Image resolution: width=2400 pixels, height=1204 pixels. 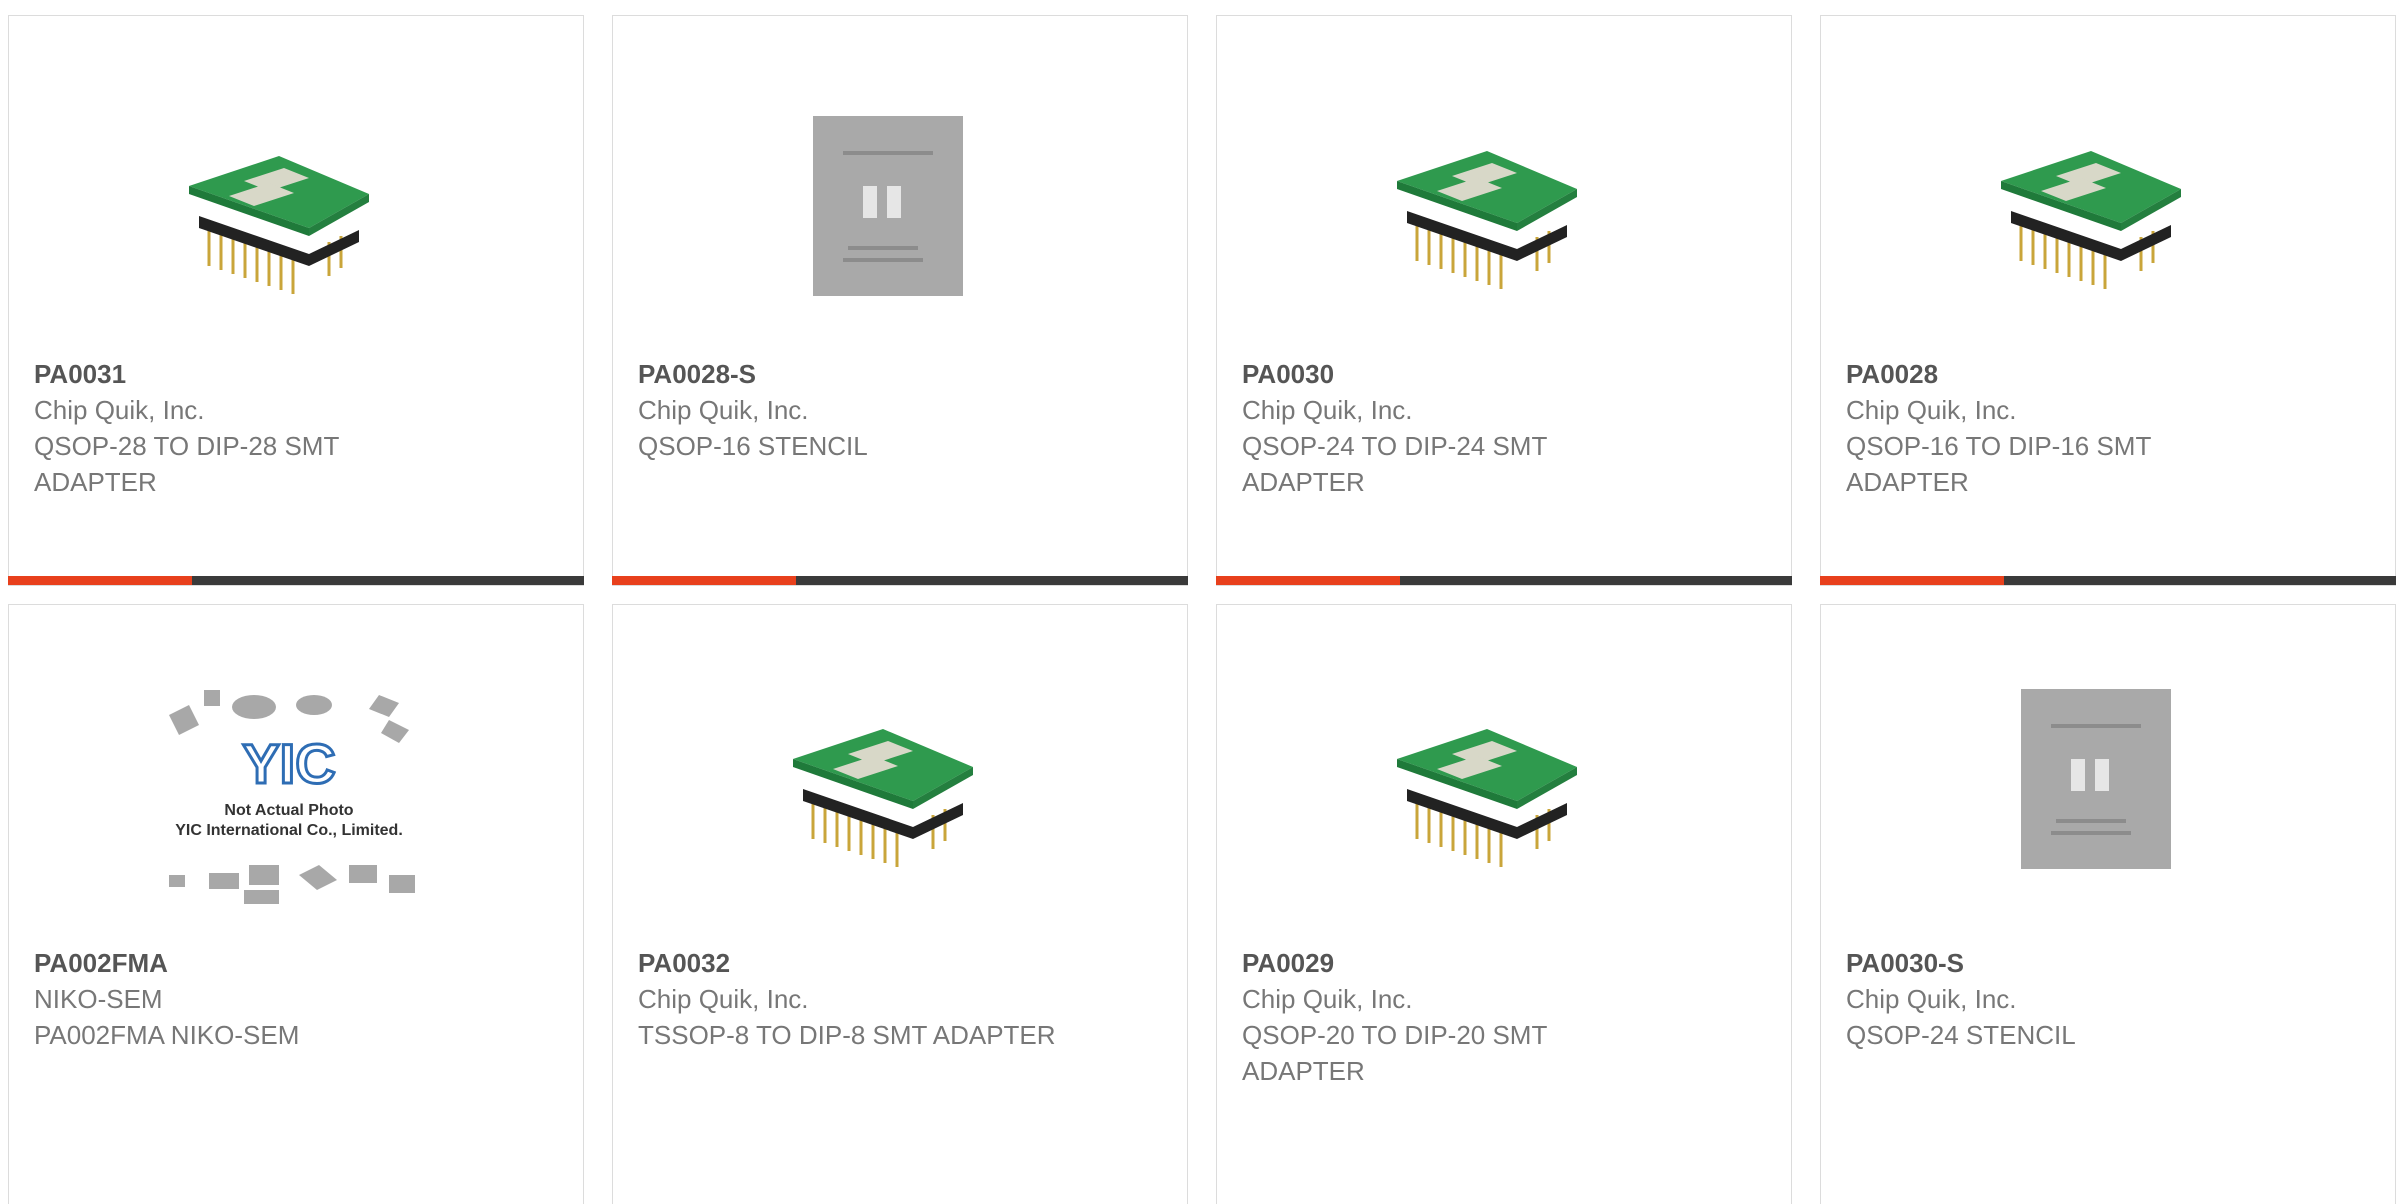 What do you see at coordinates (167, 1035) in the screenshot?
I see `description: PA002FMA NIKO-SEM` at bounding box center [167, 1035].